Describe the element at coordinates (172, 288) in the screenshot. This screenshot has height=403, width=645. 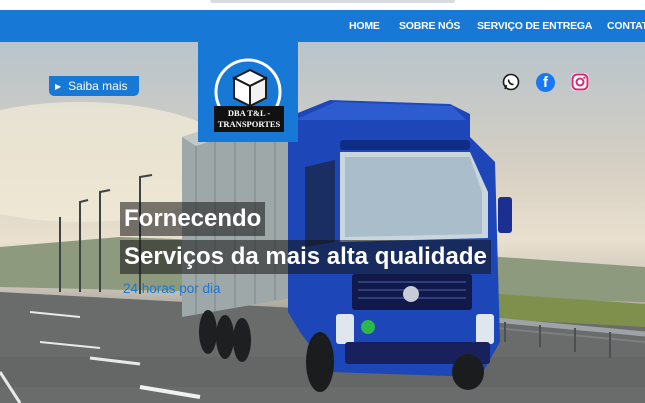
I see `hero-subheading: 24 horas por dia` at that location.